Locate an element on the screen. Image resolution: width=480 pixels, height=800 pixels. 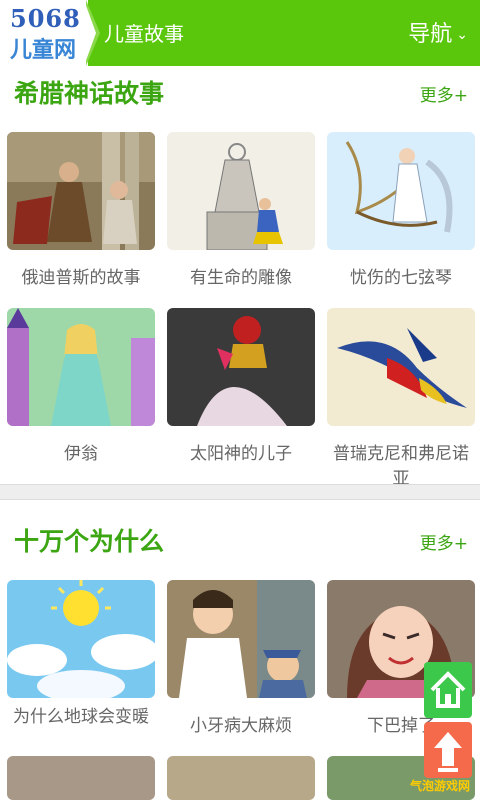
home-icon is located at coordinates (448, 689).